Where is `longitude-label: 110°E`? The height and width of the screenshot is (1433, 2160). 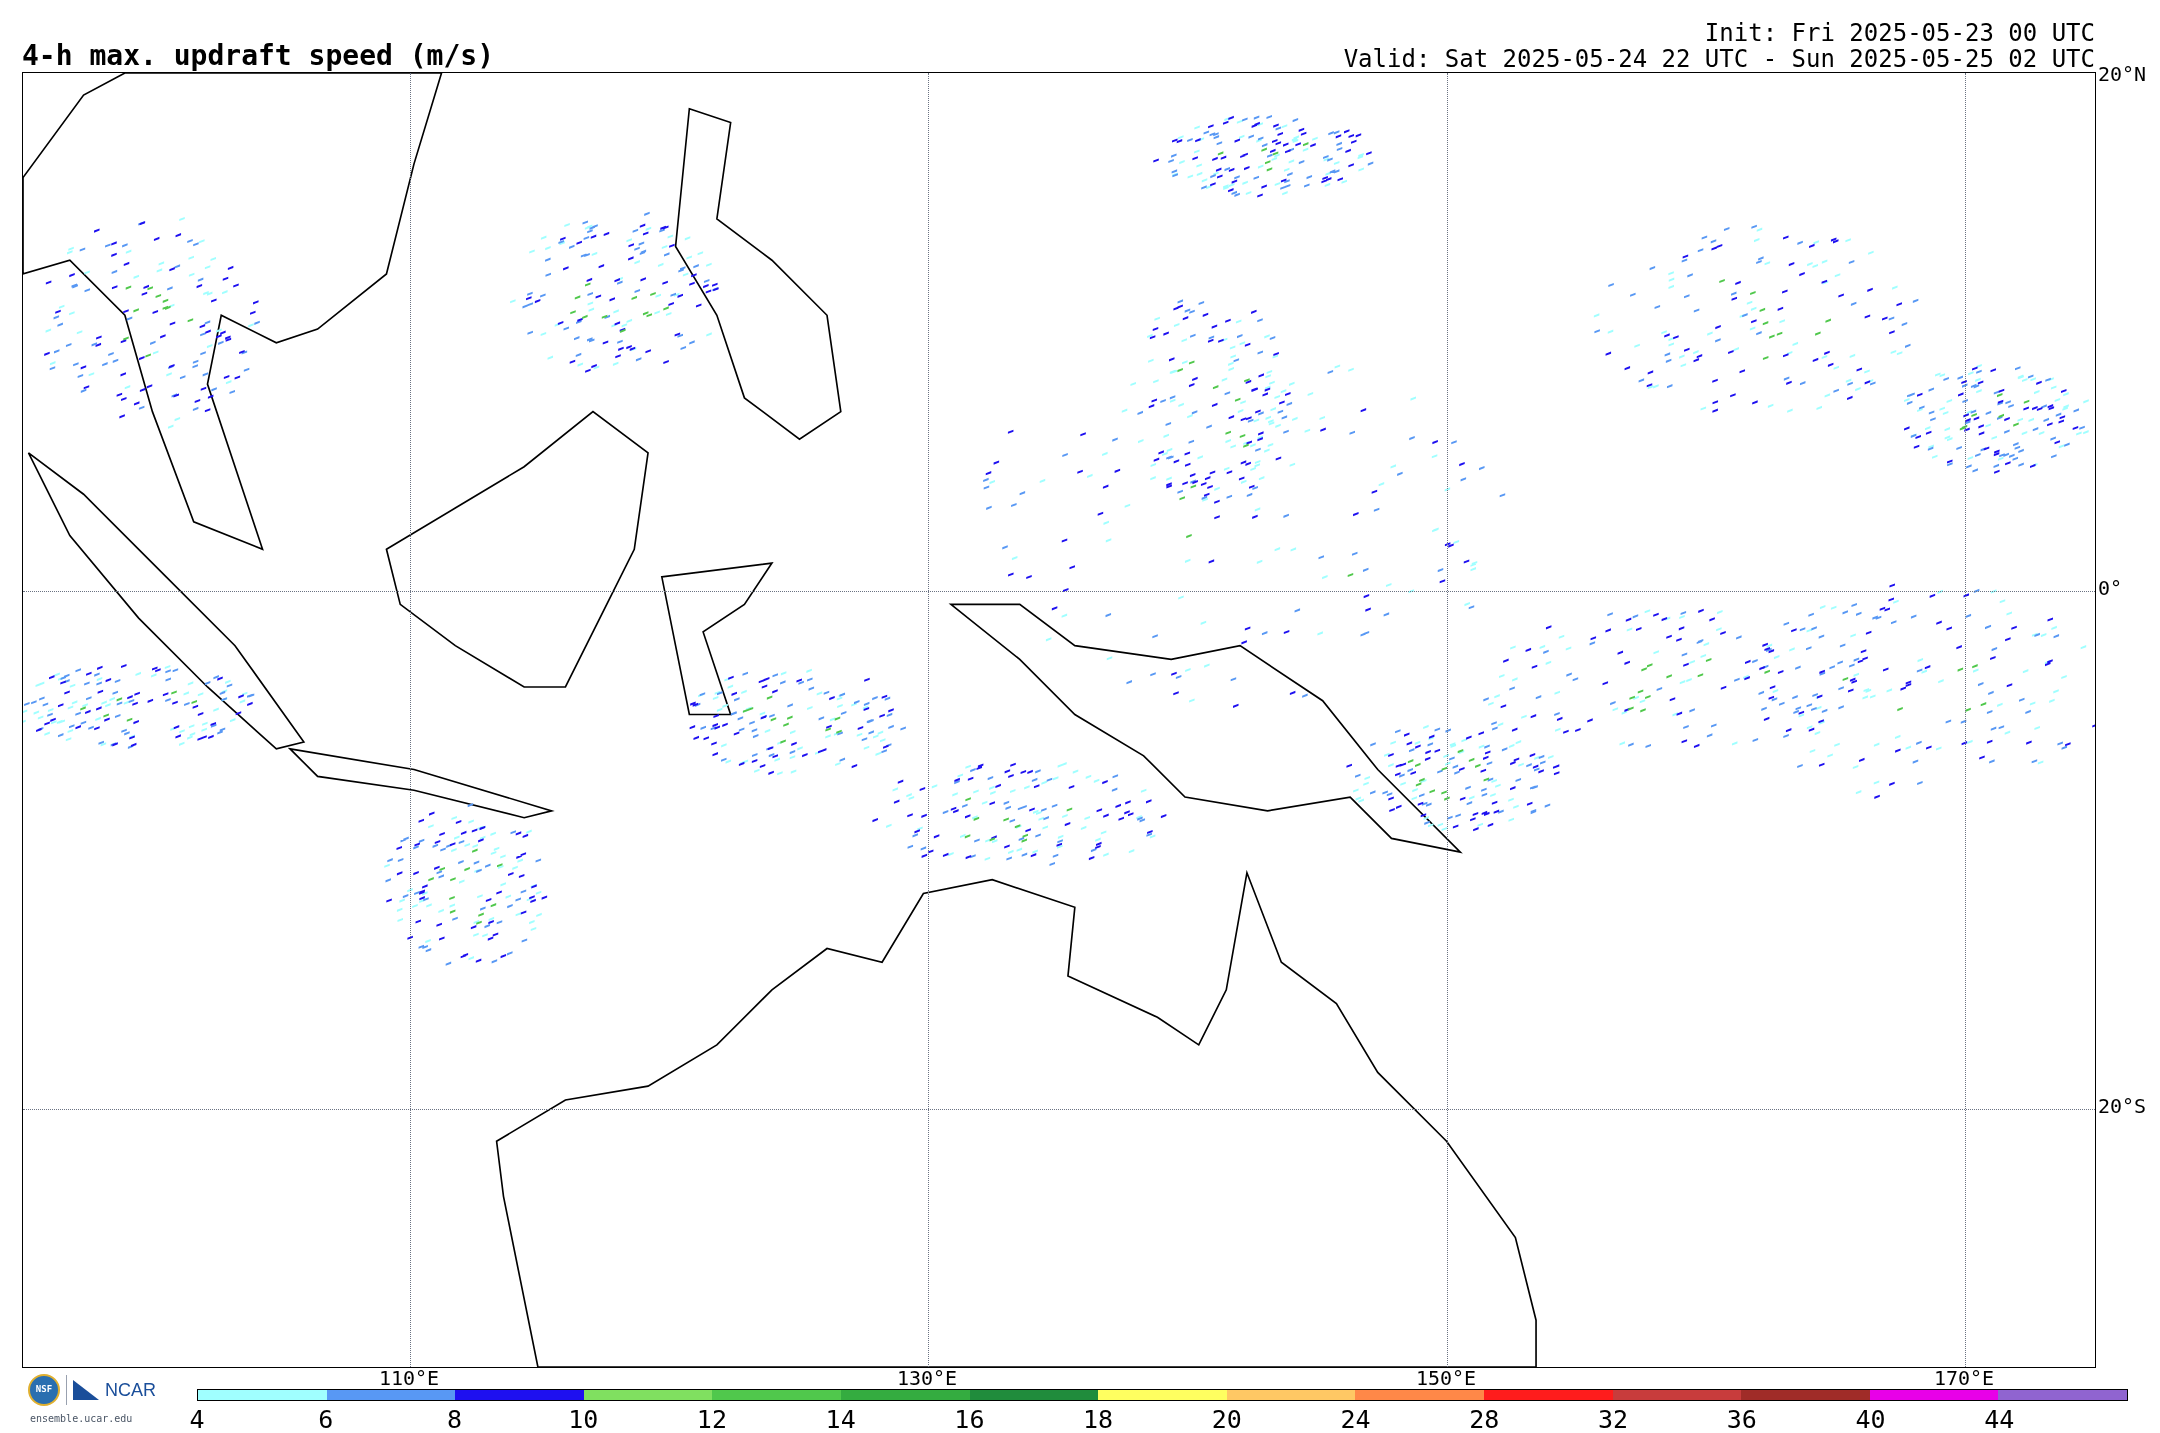 longitude-label: 110°E is located at coordinates (409, 1378).